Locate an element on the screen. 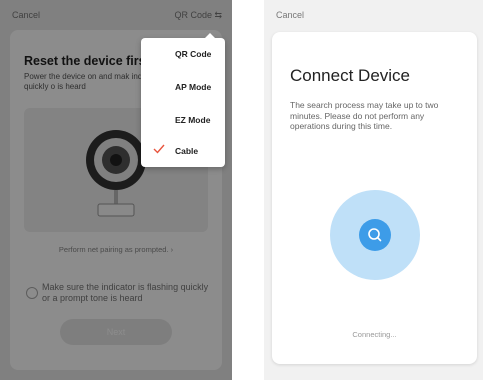 This screenshot has height=380, width=483. menu-item-label: EZ Mode is located at coordinates (193, 120).